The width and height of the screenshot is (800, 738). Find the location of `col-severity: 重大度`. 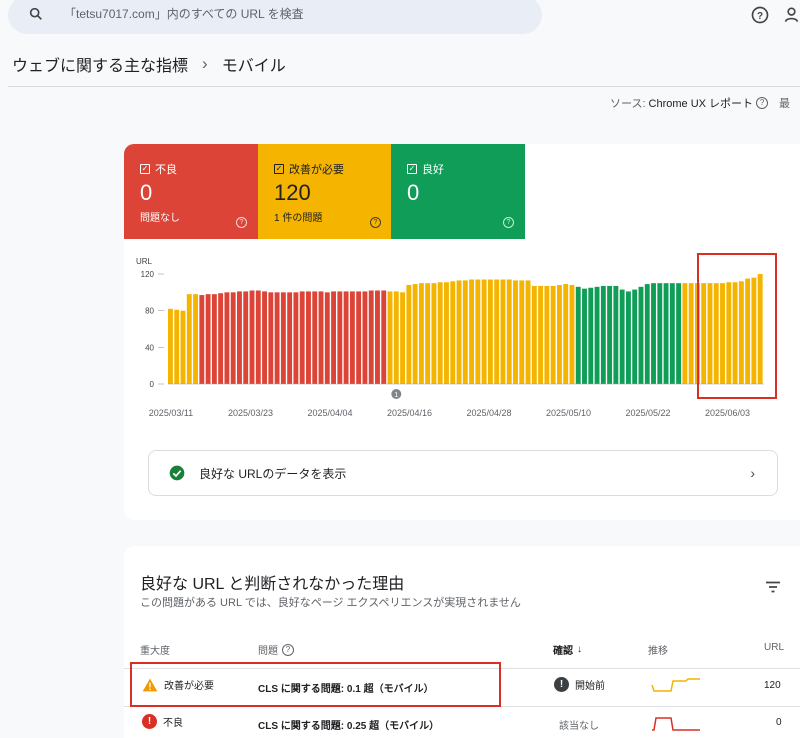

col-severity: 重大度 is located at coordinates (155, 649).